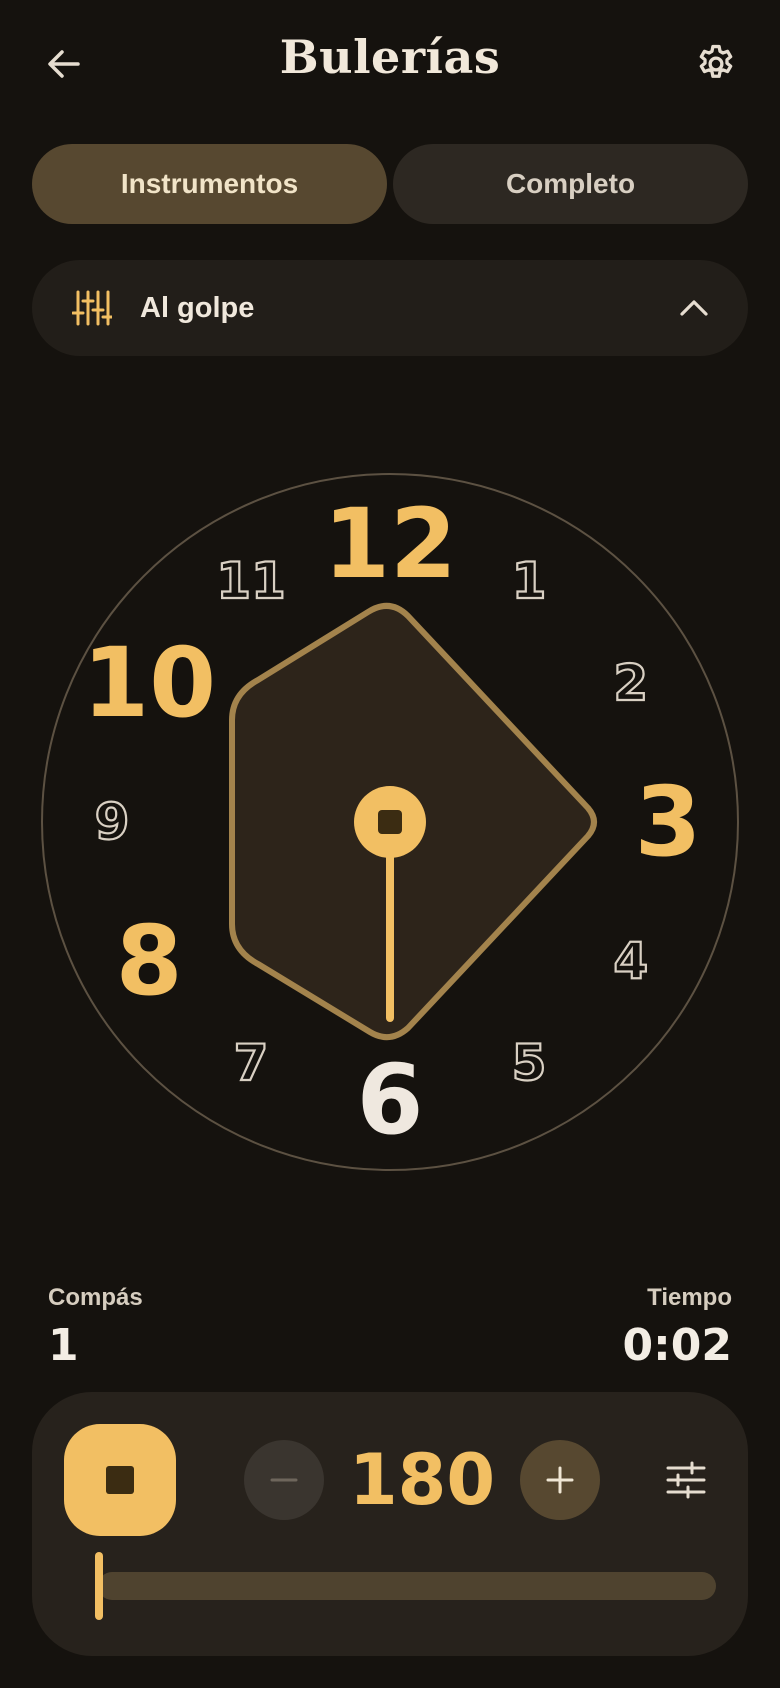  I want to click on clock-number-1: 1, so click(529, 581).